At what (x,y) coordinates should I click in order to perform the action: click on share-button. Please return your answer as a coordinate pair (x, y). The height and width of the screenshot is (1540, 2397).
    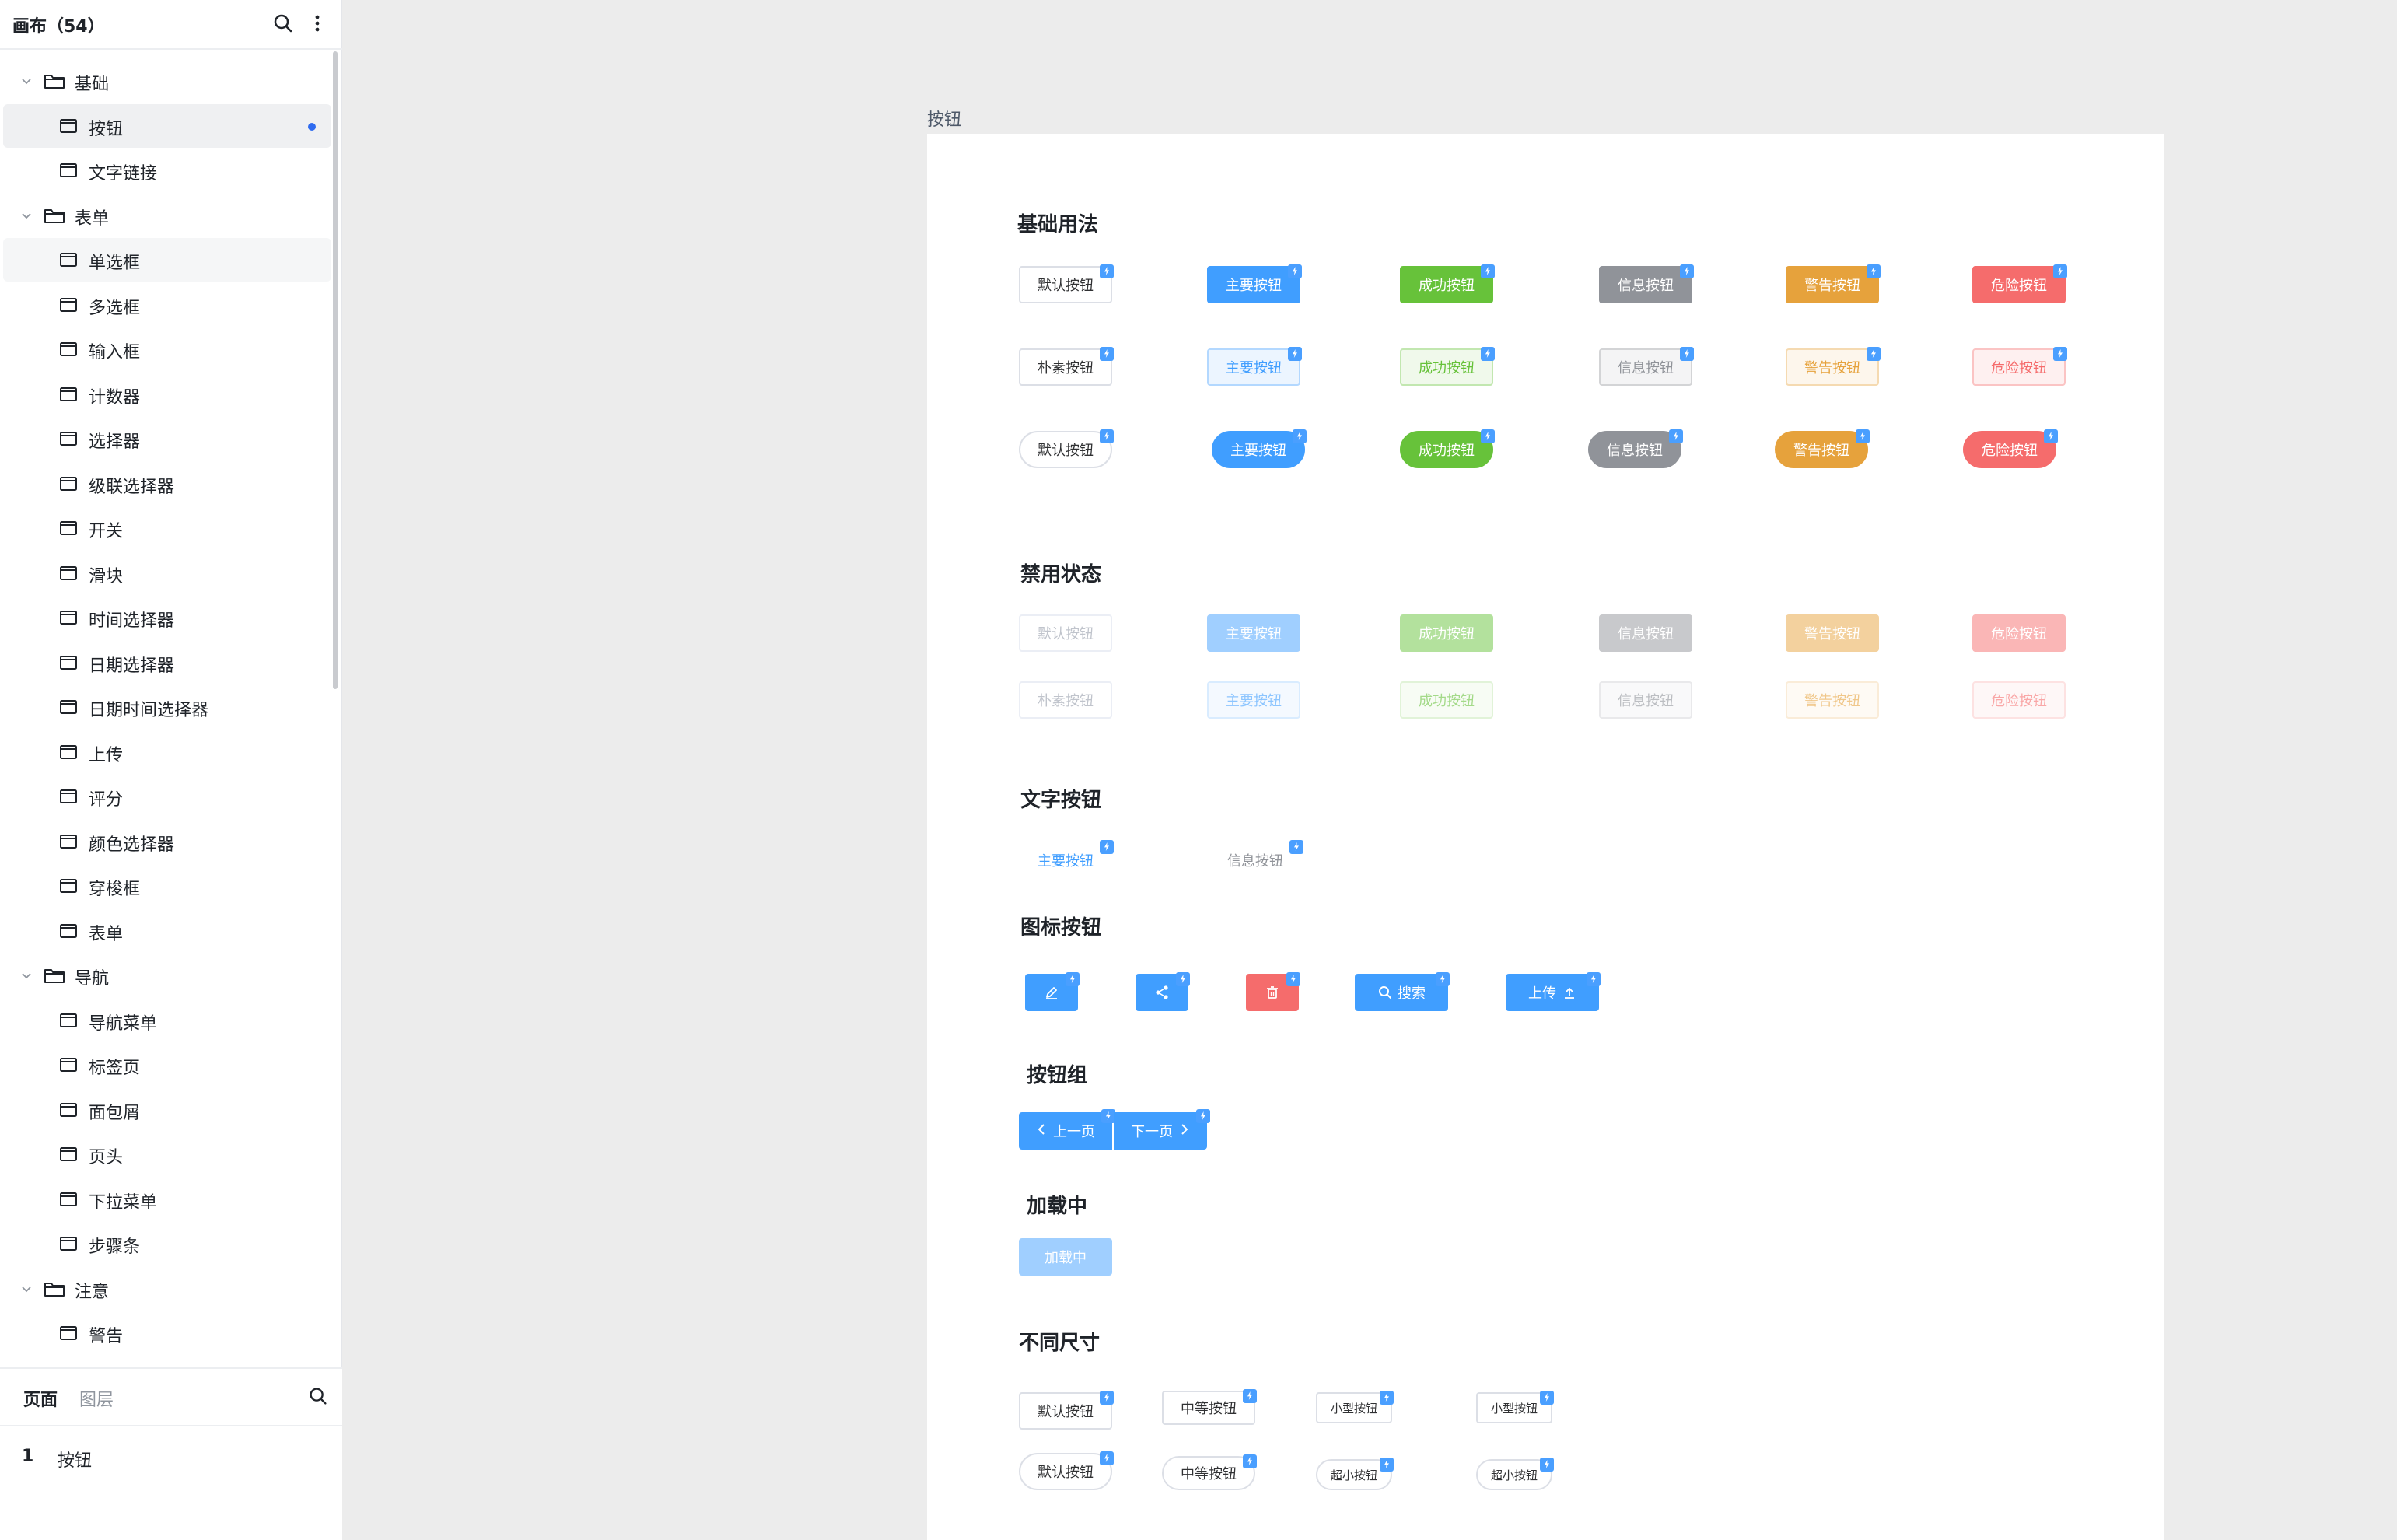
    Looking at the image, I should click on (1163, 992).